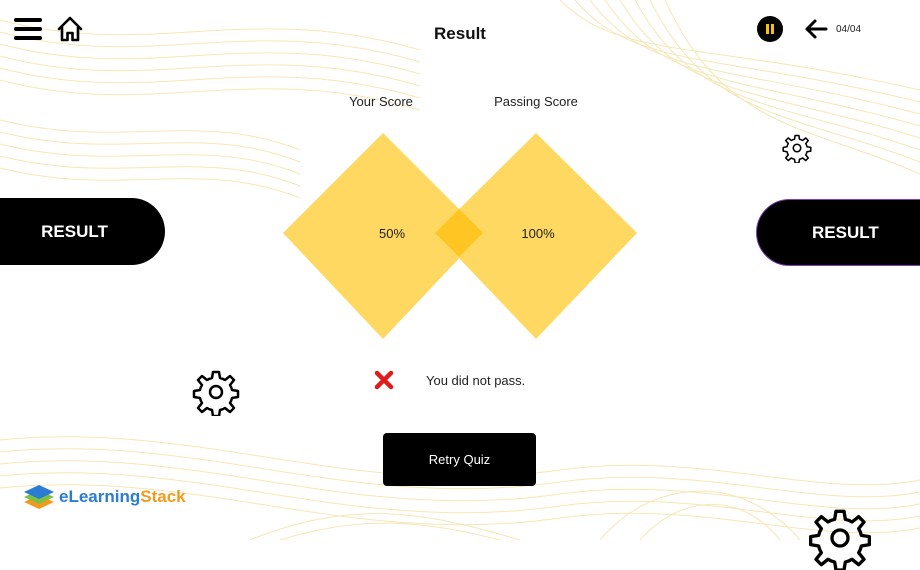  What do you see at coordinates (838, 232) in the screenshot?
I see `result-pill-right: RESULT` at bounding box center [838, 232].